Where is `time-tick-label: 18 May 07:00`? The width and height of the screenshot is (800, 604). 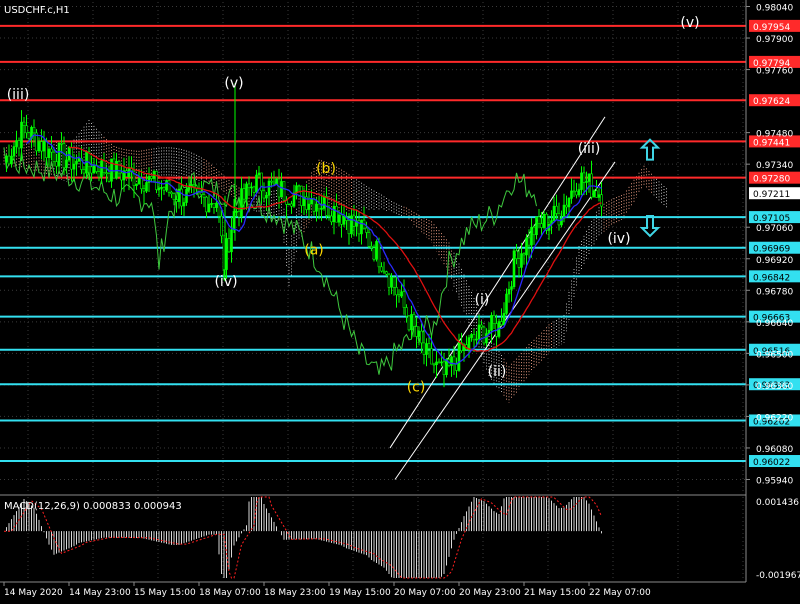
time-tick-label: 18 May 07:00 is located at coordinates (230, 593).